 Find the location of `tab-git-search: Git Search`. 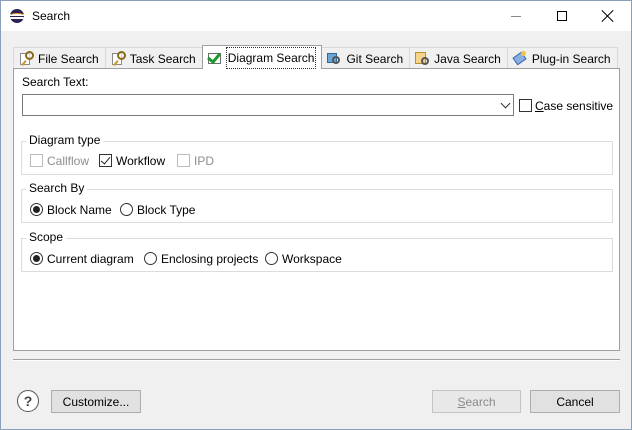

tab-git-search: Git Search is located at coordinates (366, 58).